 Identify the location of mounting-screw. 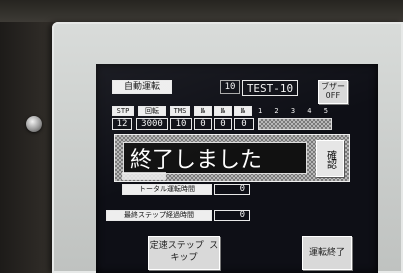
(34, 124).